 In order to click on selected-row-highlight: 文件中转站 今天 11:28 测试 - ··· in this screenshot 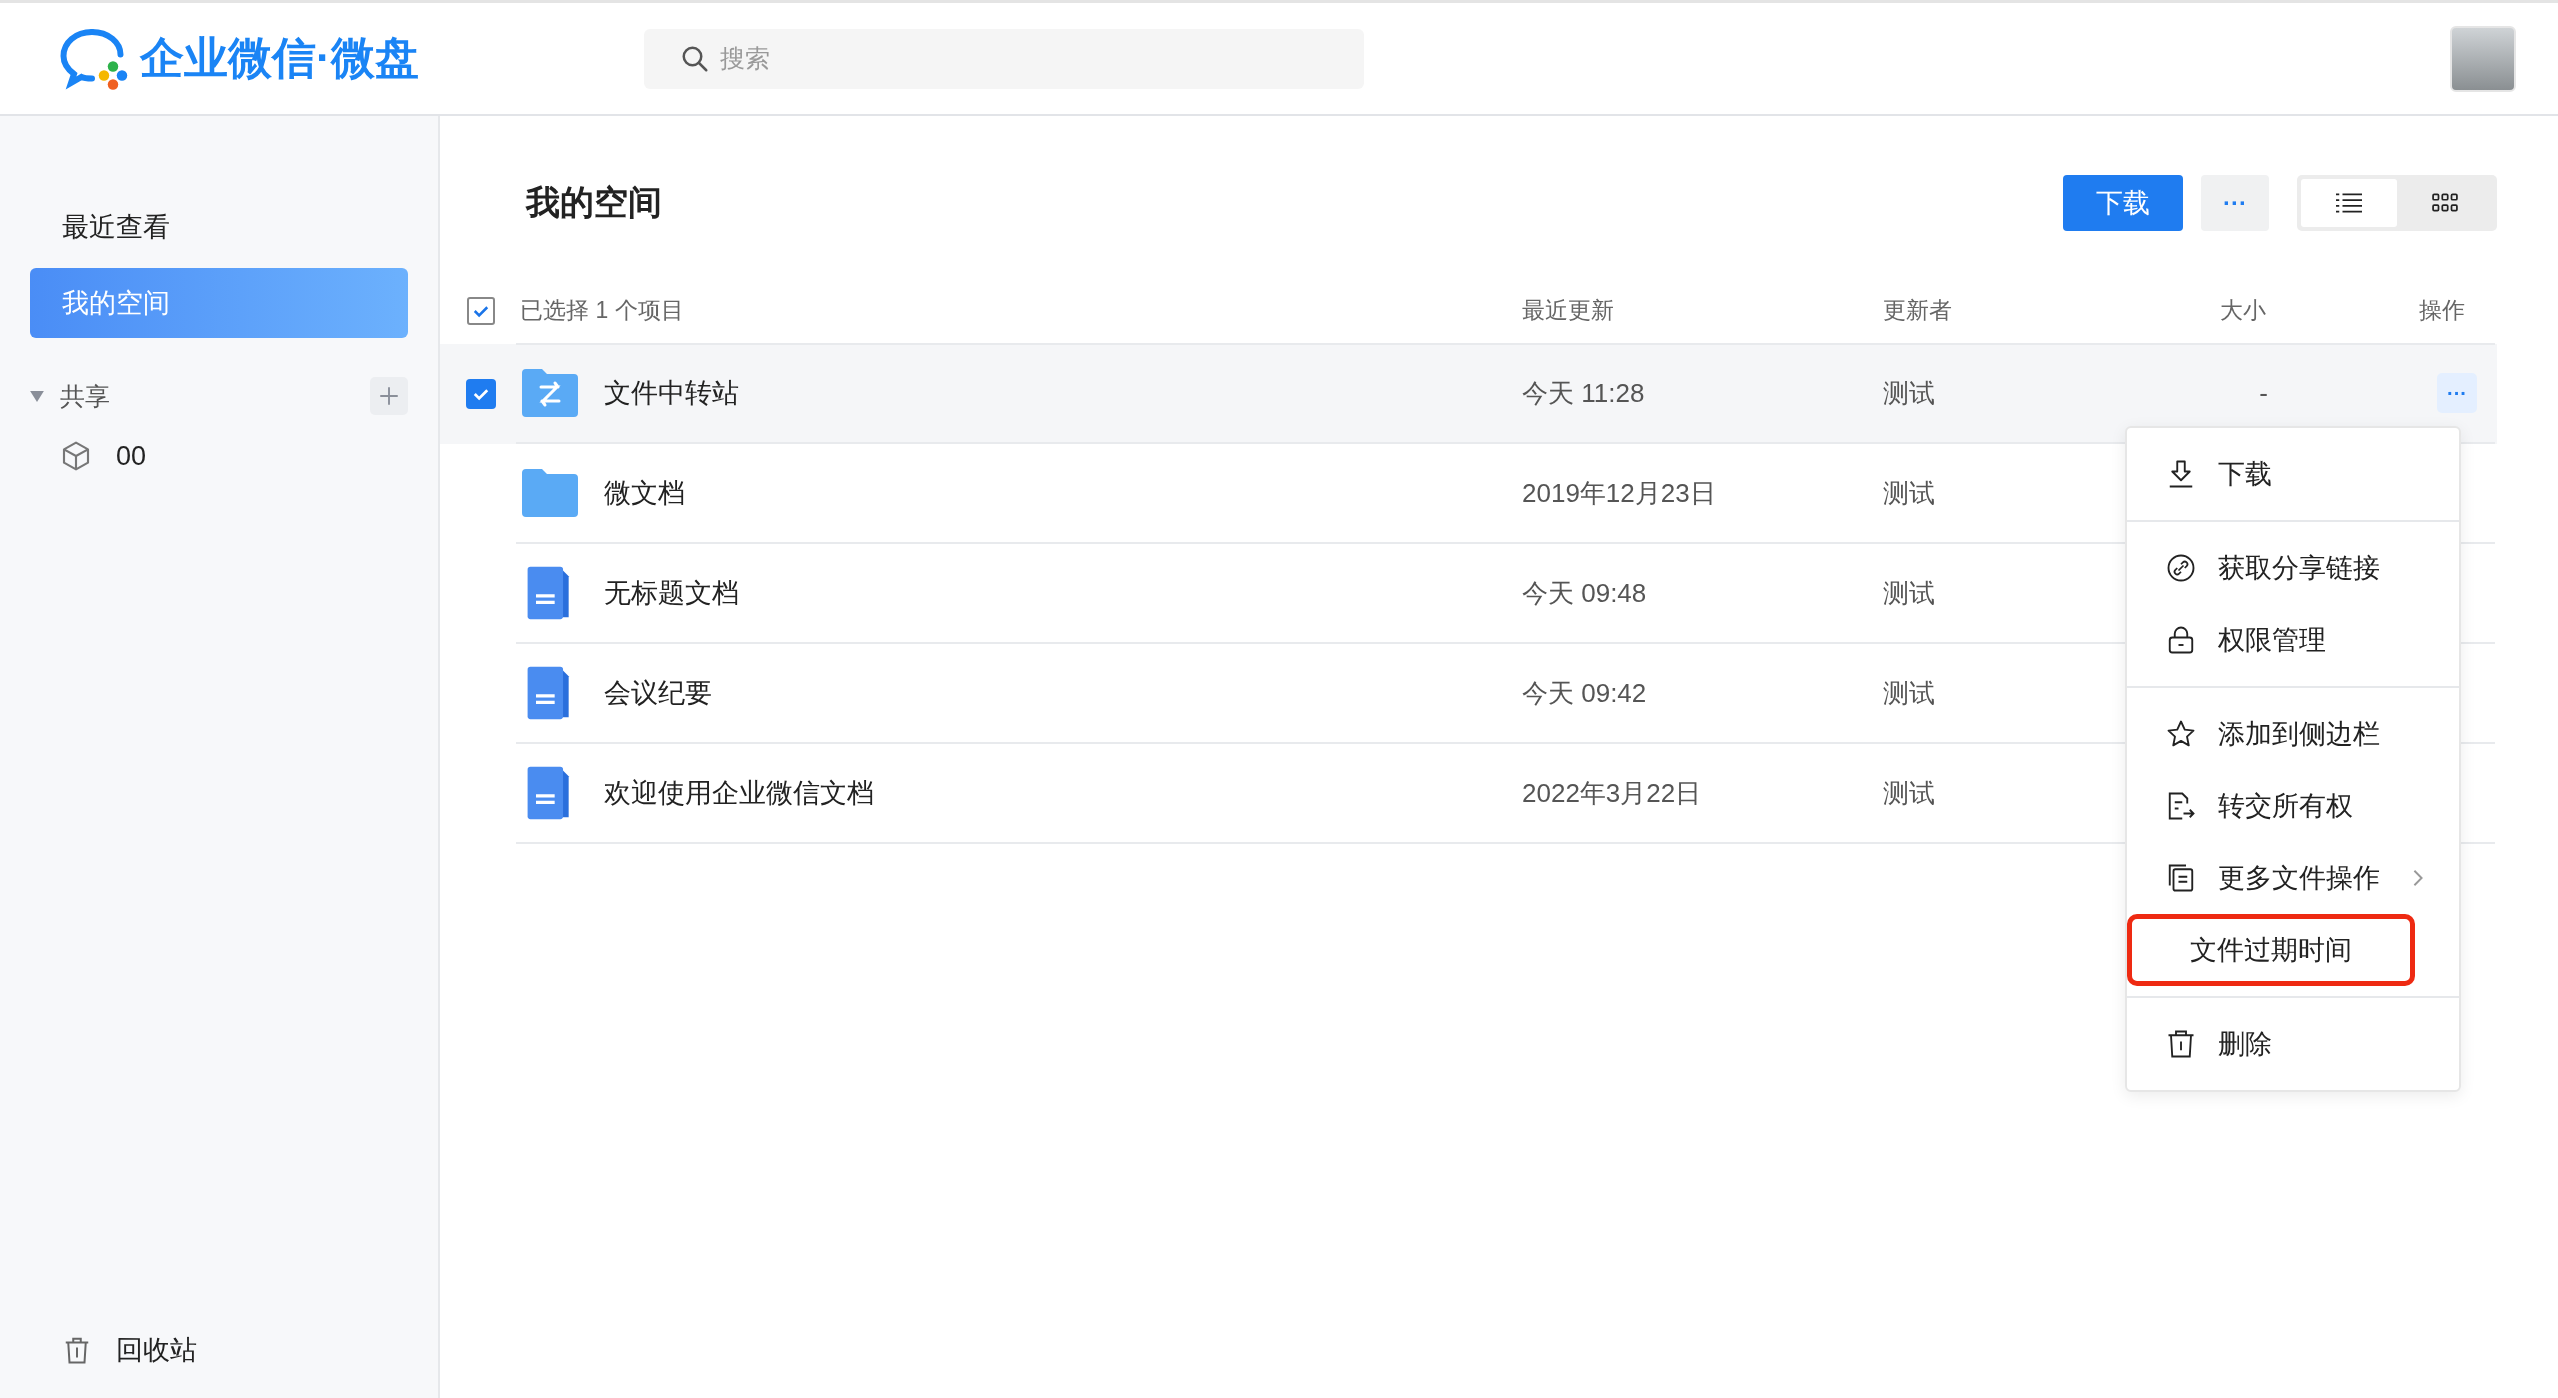, I will do `click(1468, 394)`.